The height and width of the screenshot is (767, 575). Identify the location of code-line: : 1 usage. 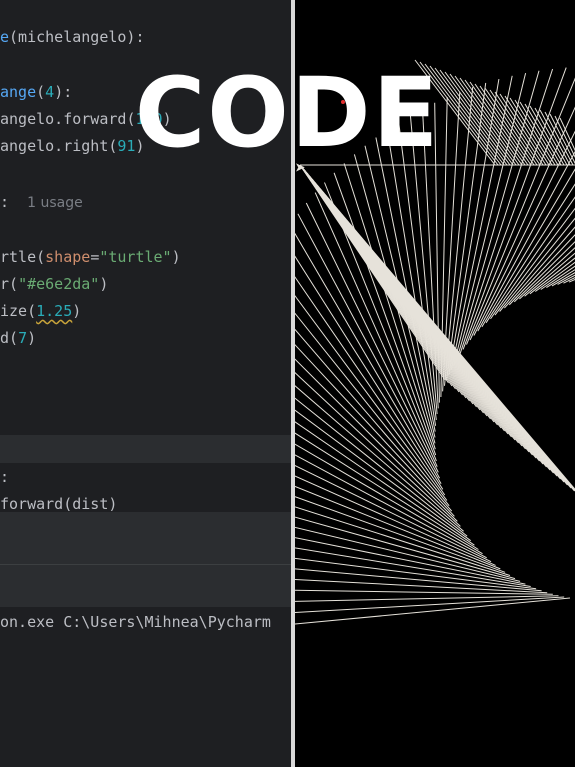
(41, 202).